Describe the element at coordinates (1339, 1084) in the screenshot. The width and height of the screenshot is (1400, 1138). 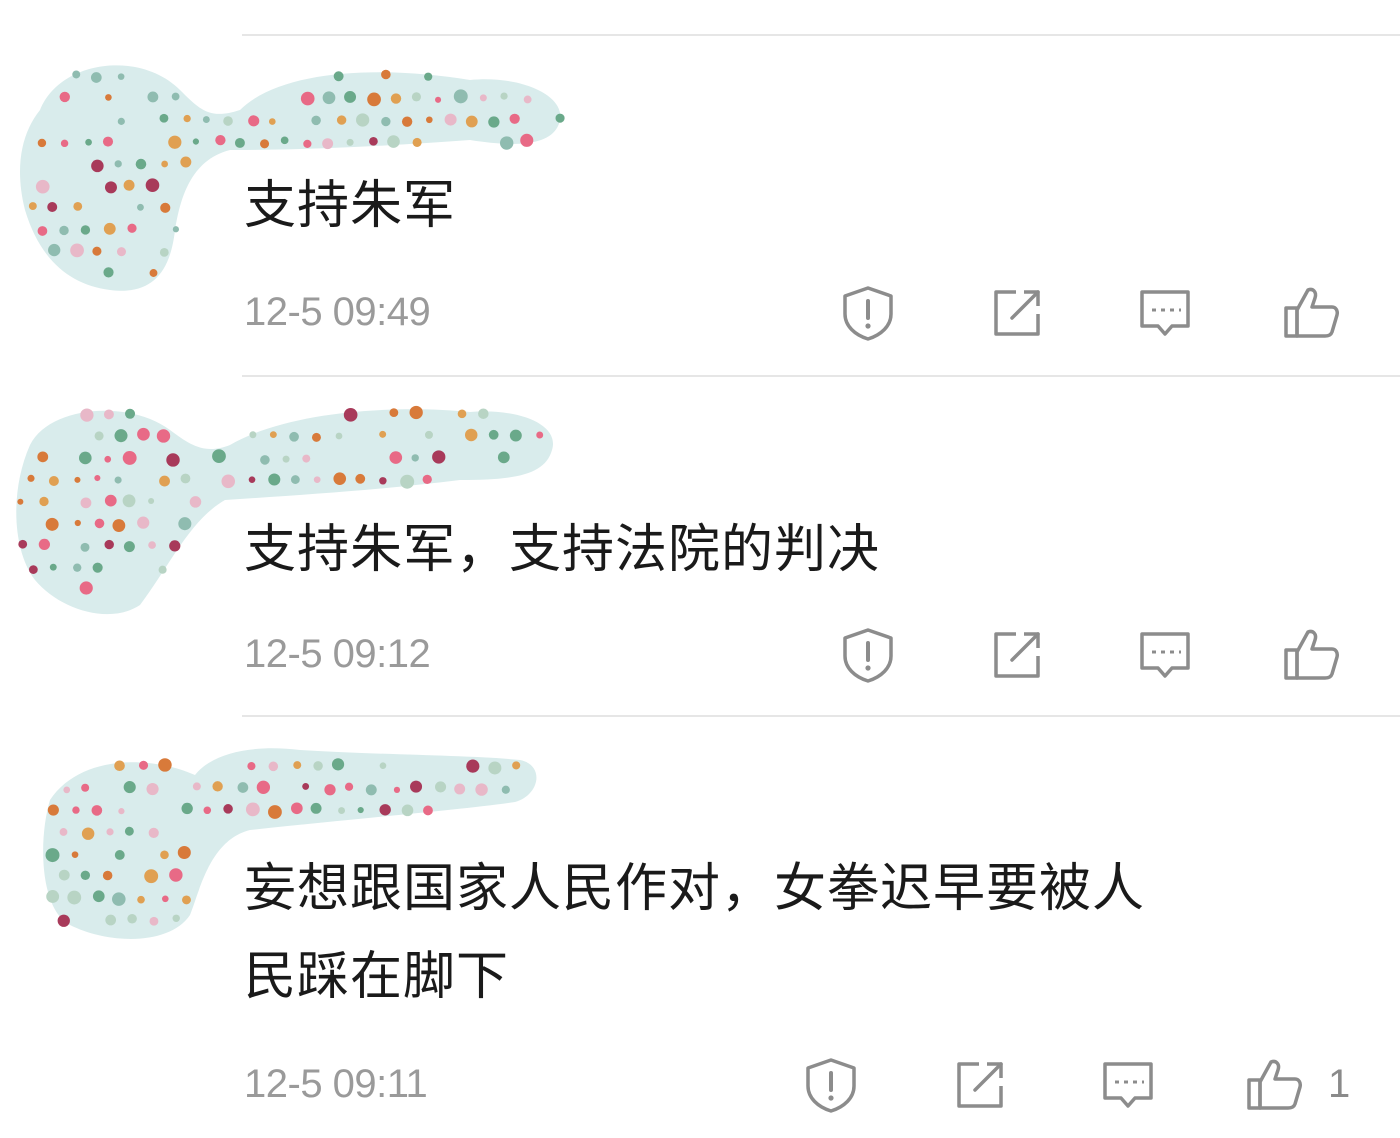
I see `like-count: 1` at that location.